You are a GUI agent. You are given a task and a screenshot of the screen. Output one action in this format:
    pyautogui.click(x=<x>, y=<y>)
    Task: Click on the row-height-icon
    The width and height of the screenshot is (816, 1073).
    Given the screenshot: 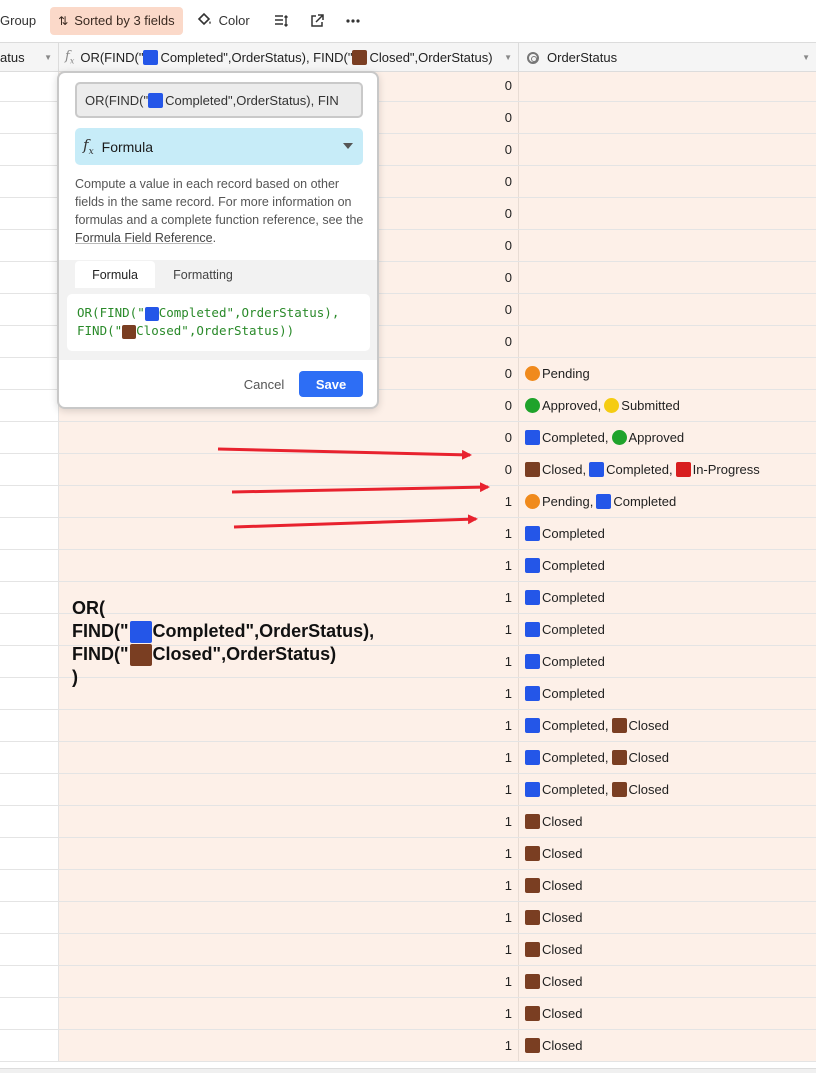 What is the action you would take?
    pyautogui.click(x=281, y=21)
    